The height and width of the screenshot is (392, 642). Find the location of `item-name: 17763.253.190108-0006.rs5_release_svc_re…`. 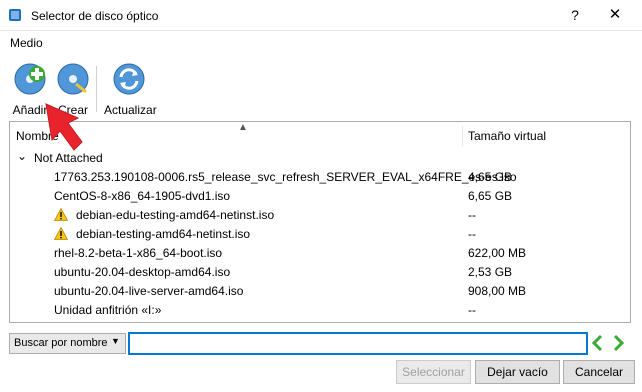

item-name: 17763.253.190108-0006.rs5_release_svc_re… is located at coordinates (285, 177).